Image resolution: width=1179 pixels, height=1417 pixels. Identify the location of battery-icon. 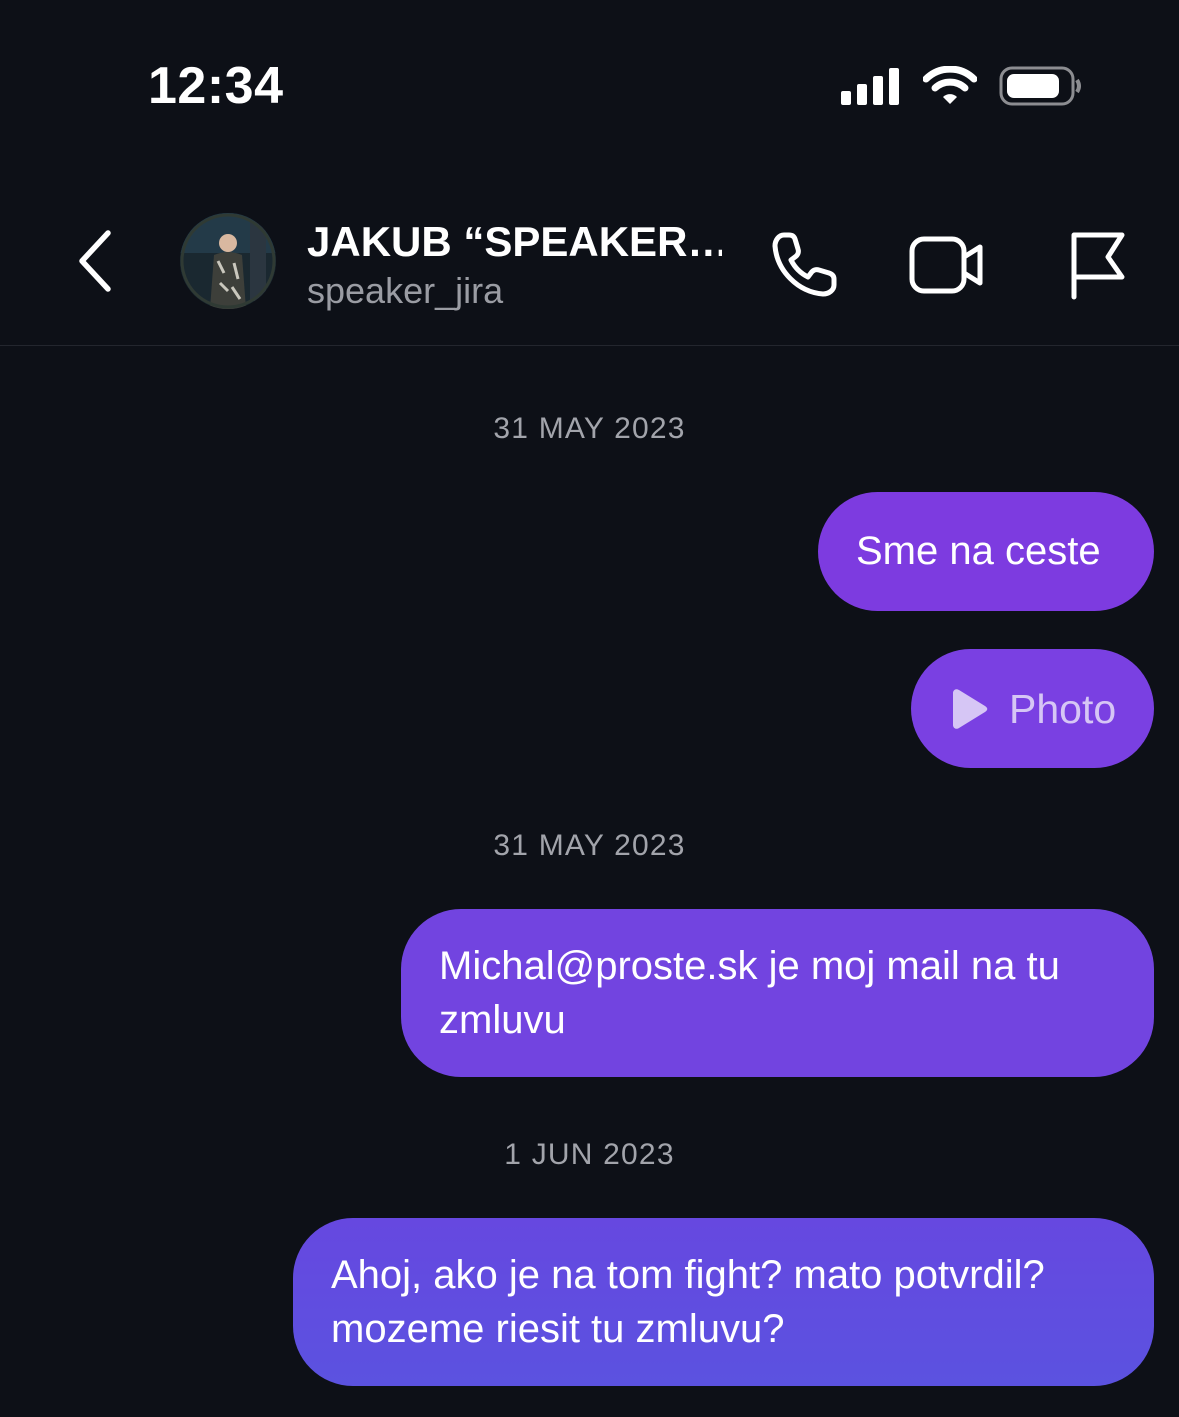
(1040, 86).